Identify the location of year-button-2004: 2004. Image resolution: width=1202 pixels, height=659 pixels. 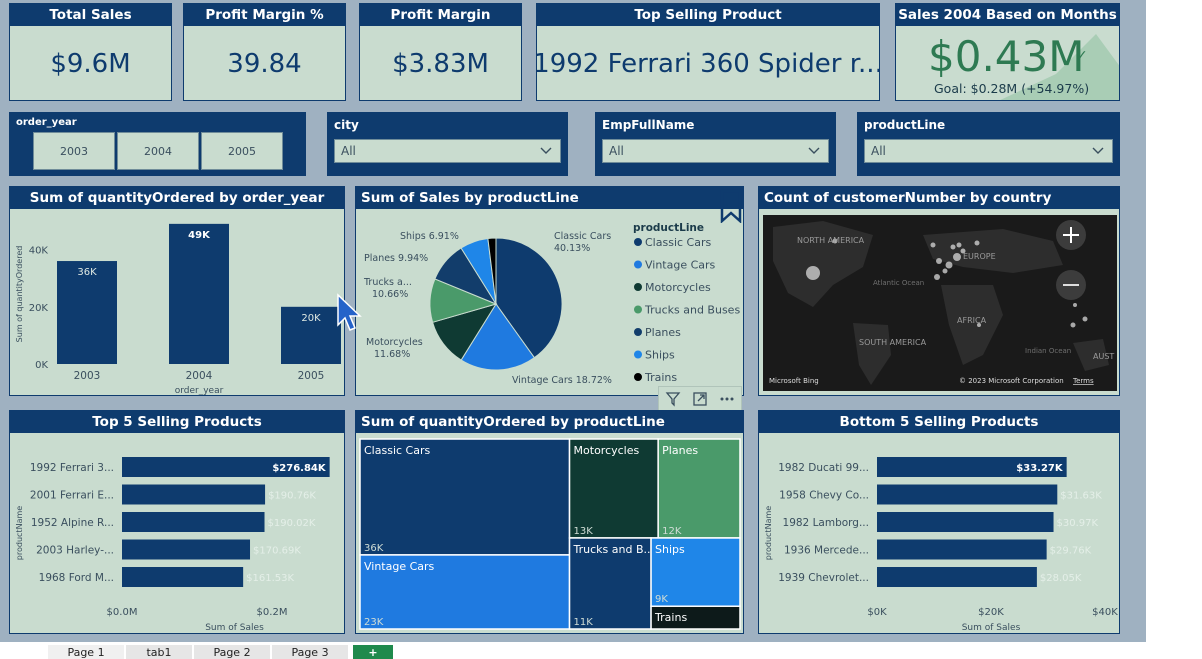
(158, 151).